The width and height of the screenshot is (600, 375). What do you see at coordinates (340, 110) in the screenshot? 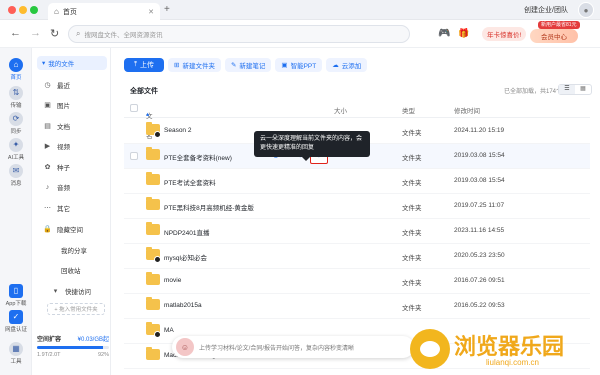
I see `column-size: 大小` at bounding box center [340, 110].